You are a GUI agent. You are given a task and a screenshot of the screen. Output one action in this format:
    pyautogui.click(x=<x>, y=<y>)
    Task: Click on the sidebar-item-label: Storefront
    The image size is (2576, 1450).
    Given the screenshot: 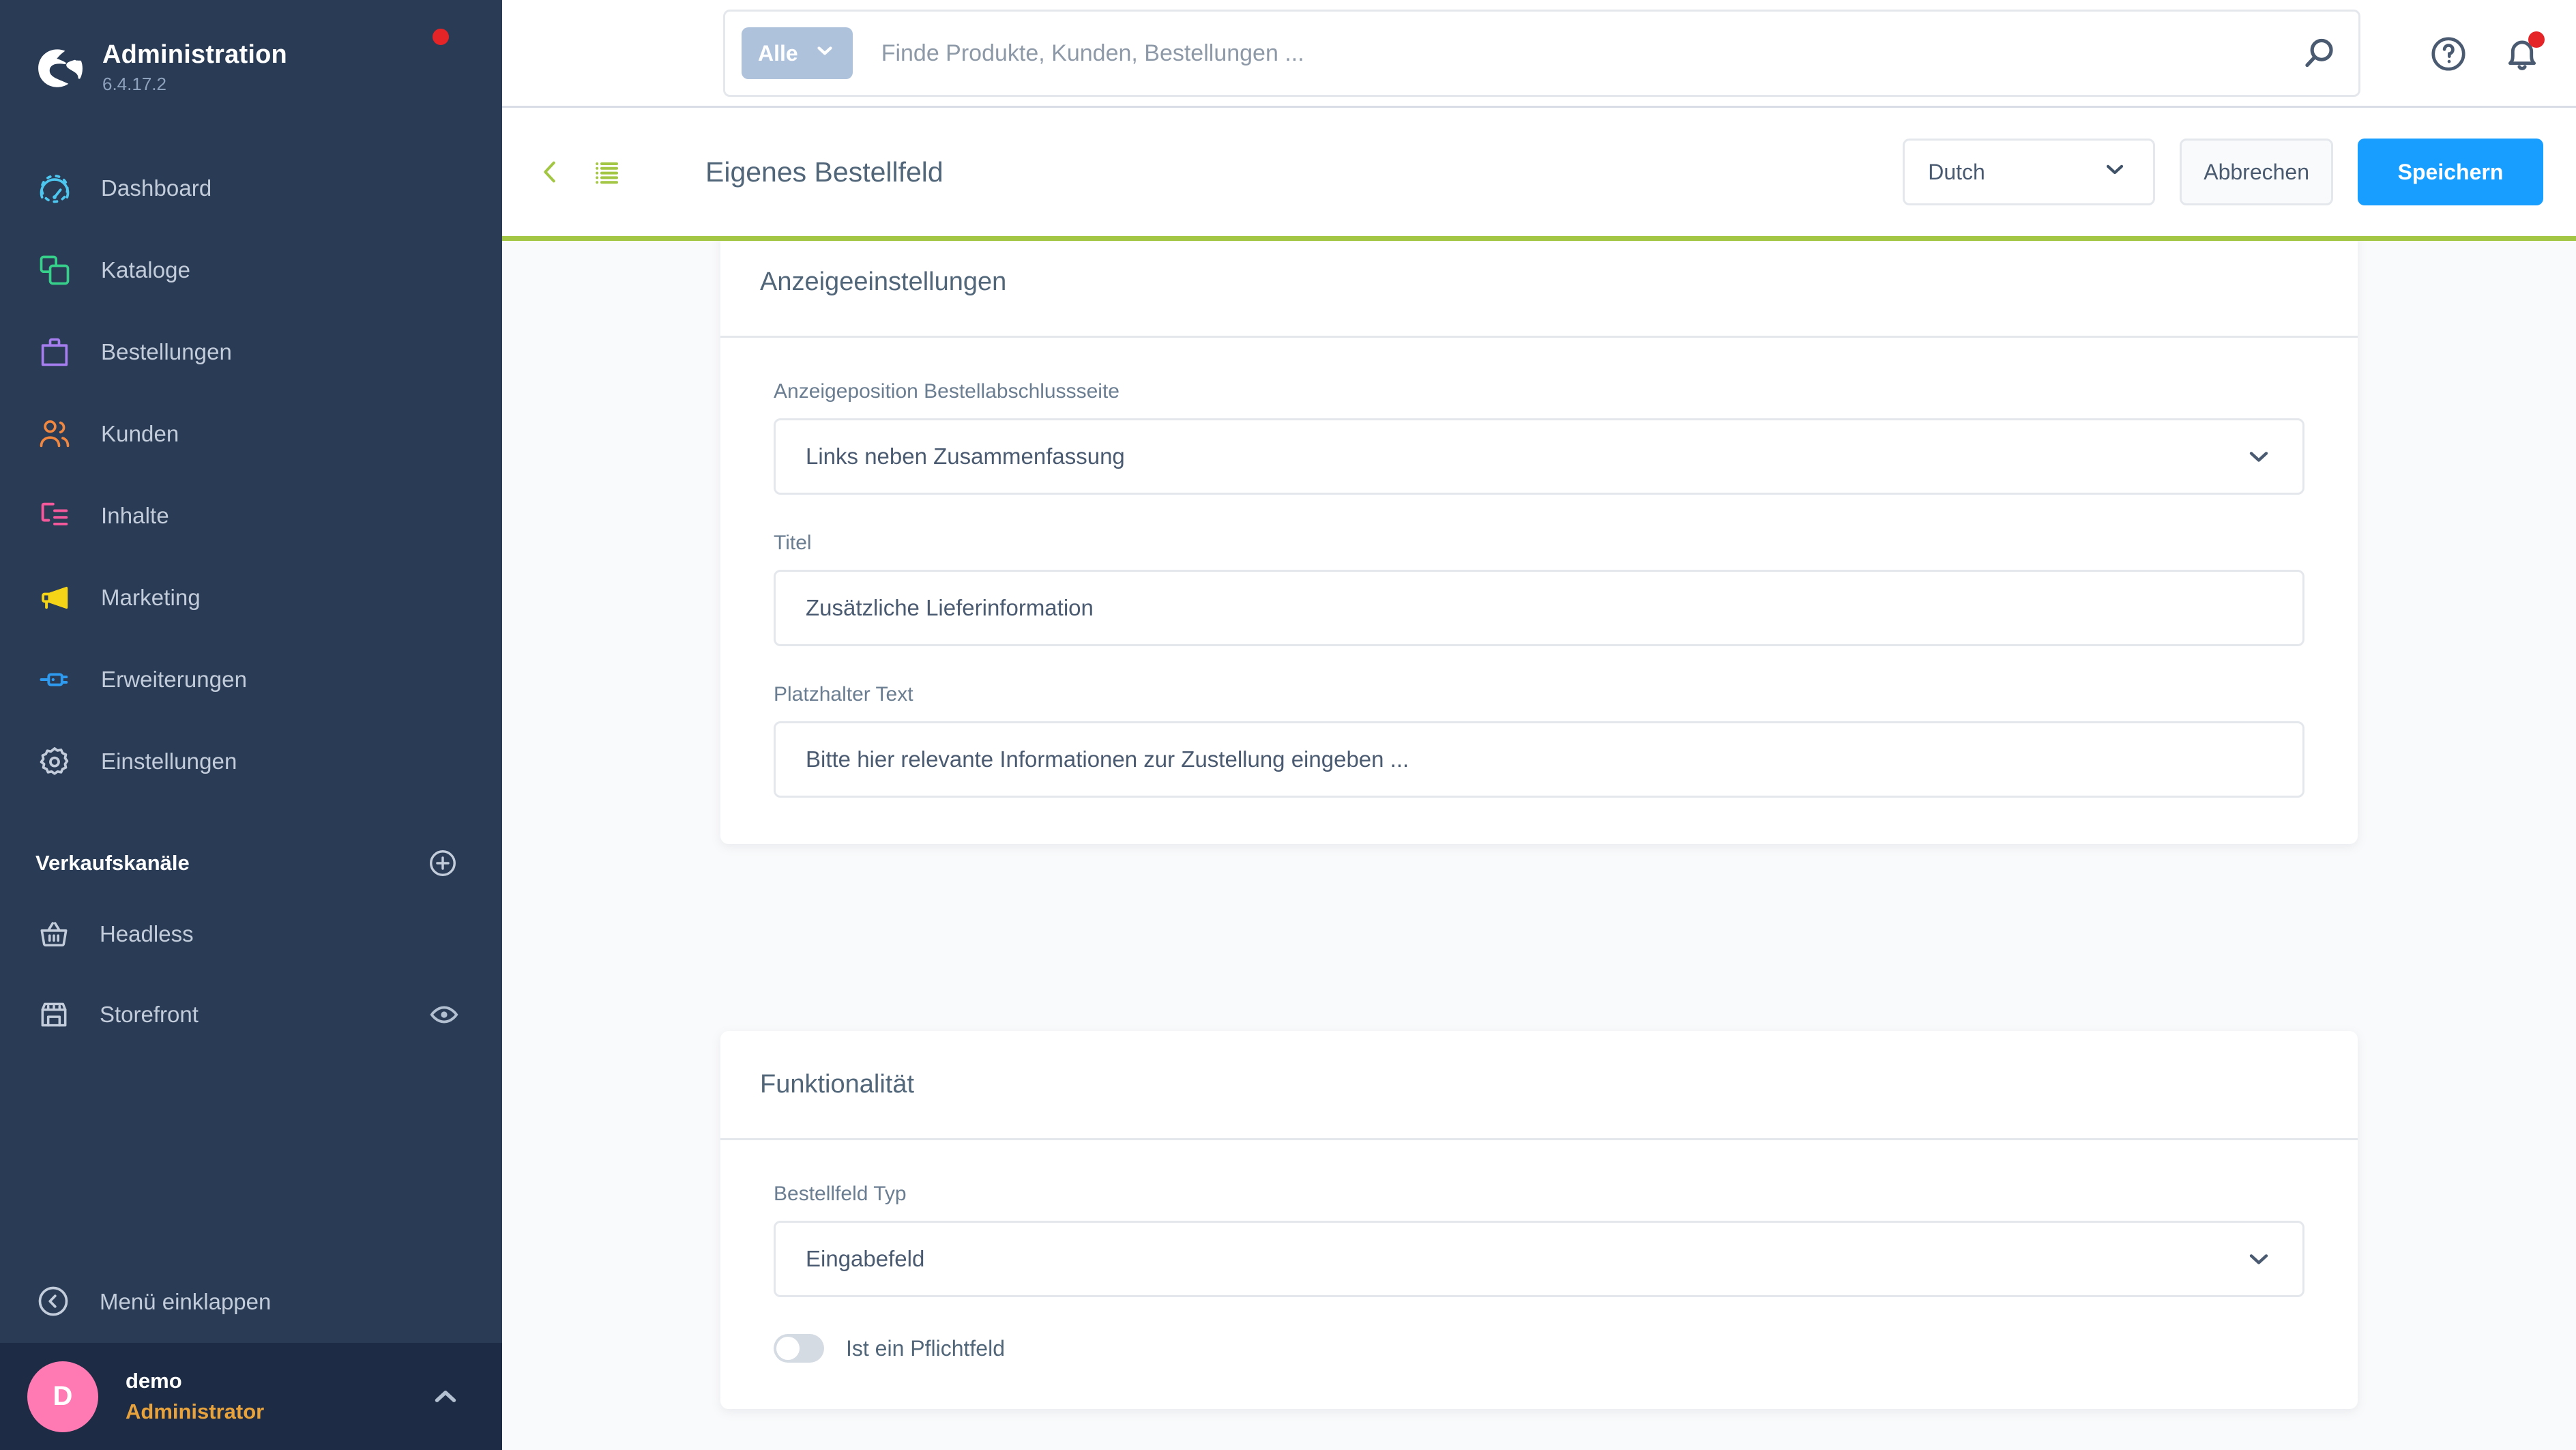 What is the action you would take?
    pyautogui.click(x=149, y=1014)
    